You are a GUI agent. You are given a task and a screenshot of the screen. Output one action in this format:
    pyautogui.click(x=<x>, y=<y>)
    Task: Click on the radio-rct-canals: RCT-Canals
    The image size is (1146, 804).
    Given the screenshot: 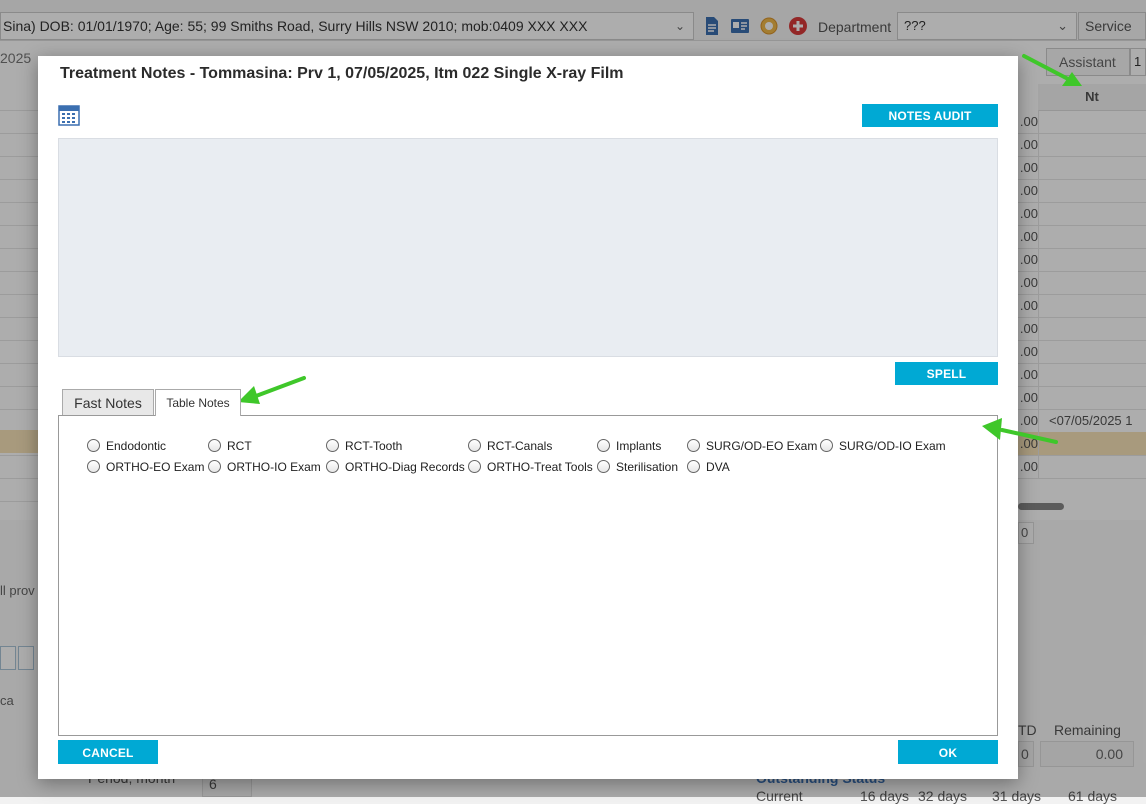 What is the action you would take?
    pyautogui.click(x=510, y=446)
    